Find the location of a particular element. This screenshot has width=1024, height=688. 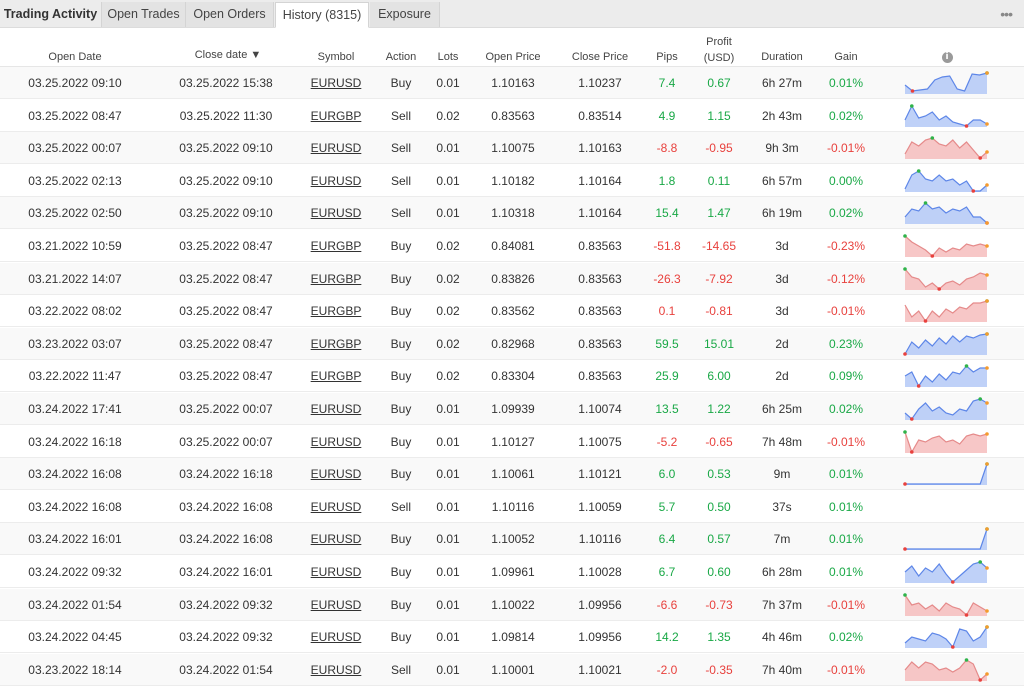

pips-cell: 6.7 is located at coordinates (667, 572).